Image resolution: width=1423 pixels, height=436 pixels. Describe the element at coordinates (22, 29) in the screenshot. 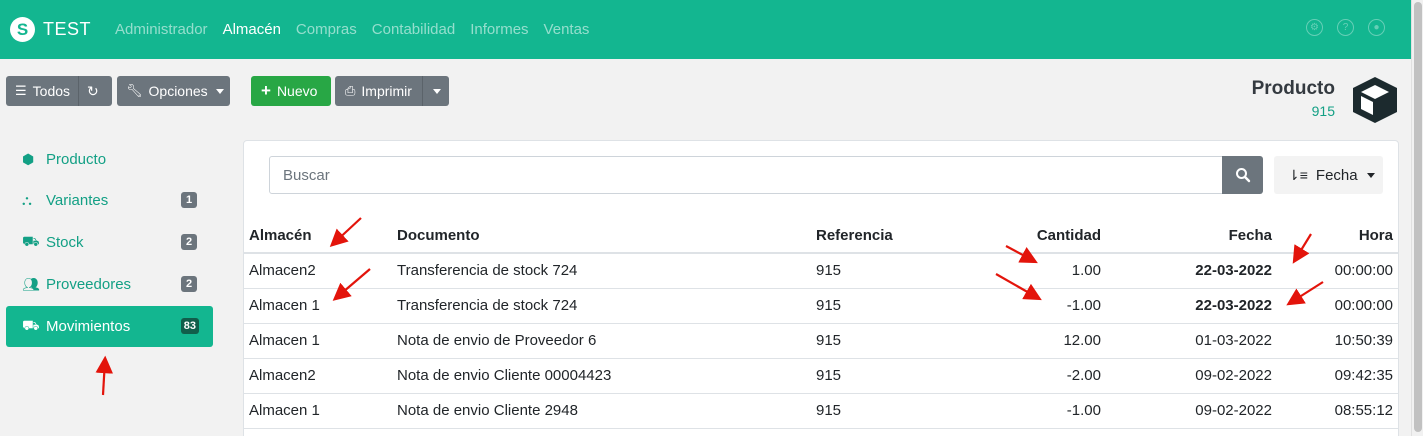

I see `brand-logo-icon: S` at that location.